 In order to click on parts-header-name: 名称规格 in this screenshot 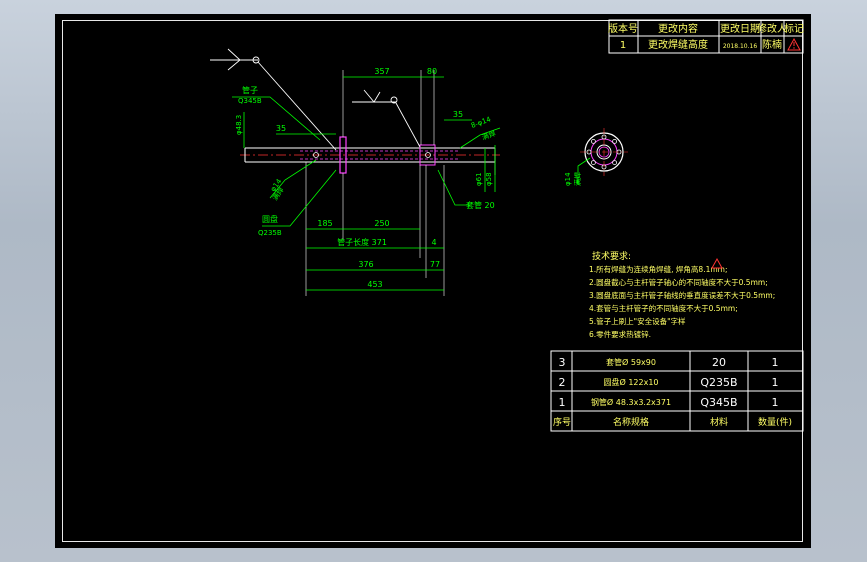, I will do `click(631, 422)`.